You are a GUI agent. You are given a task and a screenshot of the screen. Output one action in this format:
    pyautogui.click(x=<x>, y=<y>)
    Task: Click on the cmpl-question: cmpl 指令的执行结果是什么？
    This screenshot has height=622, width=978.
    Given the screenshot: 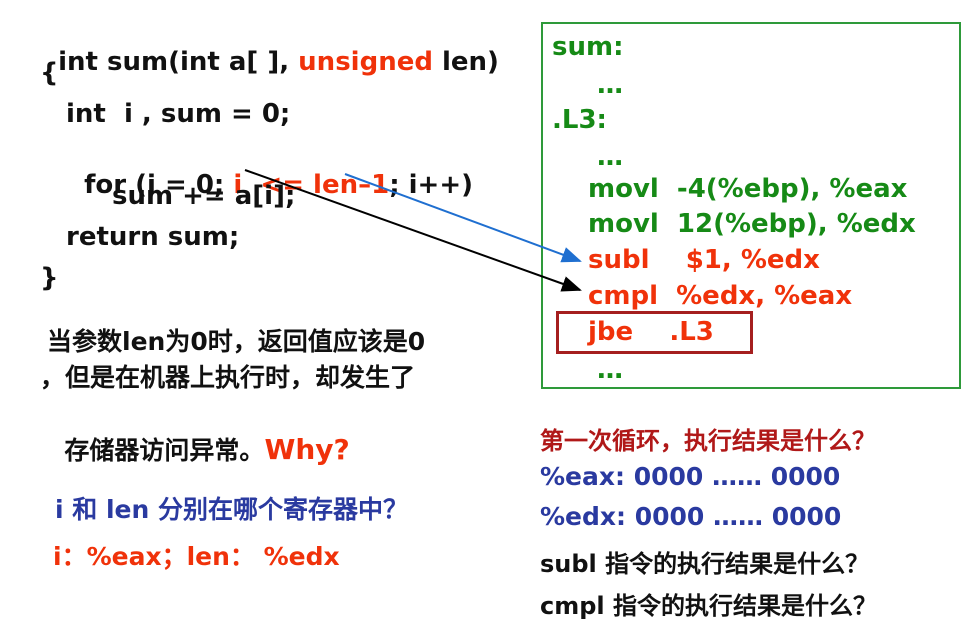 What is the action you would take?
    pyautogui.click(x=708, y=606)
    